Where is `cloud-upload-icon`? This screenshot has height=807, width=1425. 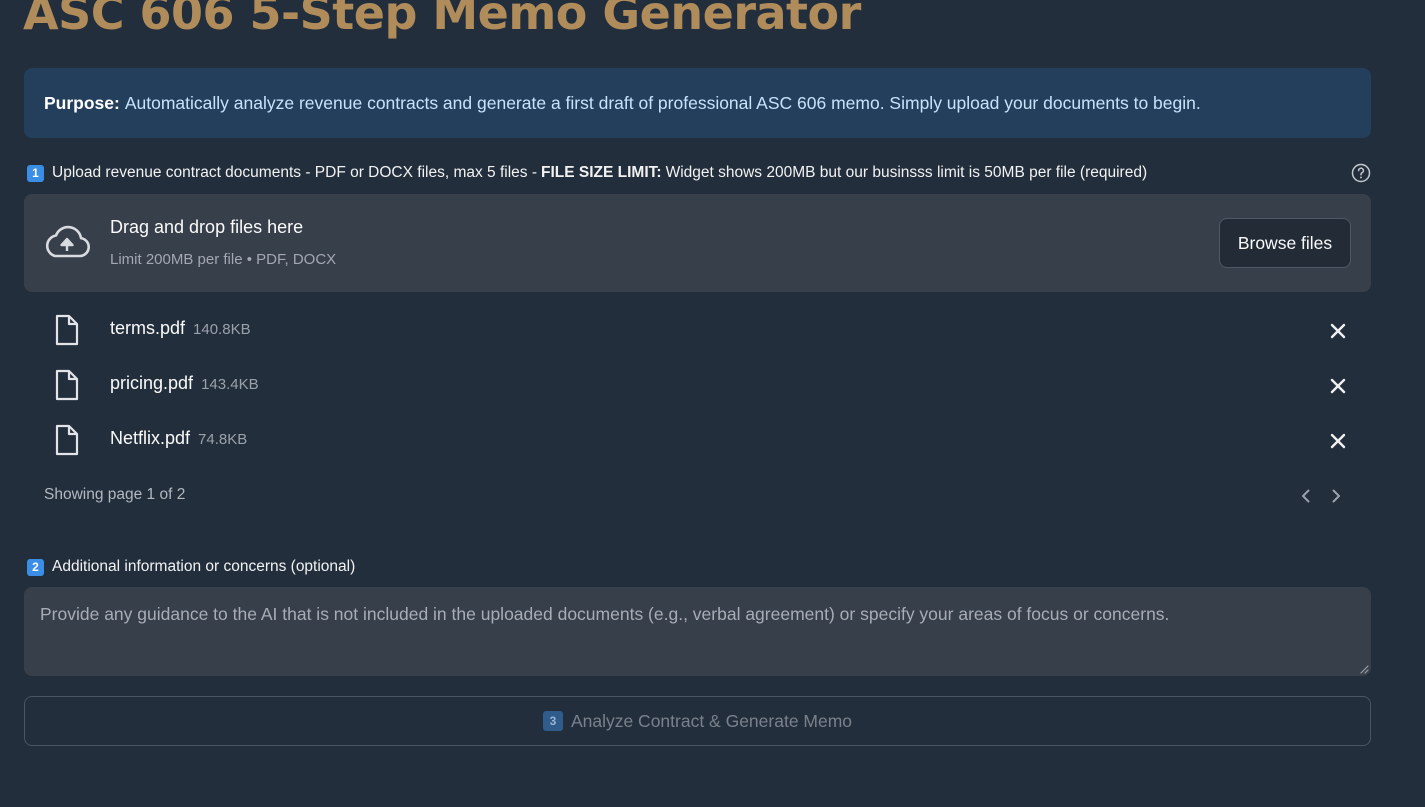
cloud-upload-icon is located at coordinates (67, 241).